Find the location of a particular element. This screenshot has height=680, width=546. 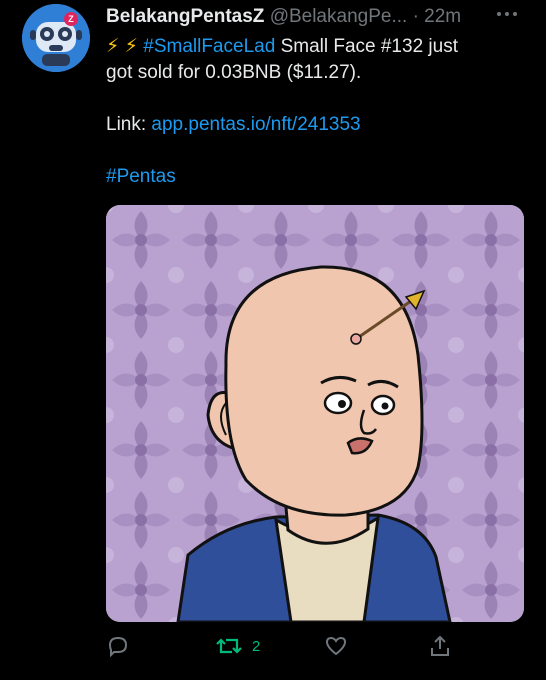

retweet-count: 2 is located at coordinates (256, 646).